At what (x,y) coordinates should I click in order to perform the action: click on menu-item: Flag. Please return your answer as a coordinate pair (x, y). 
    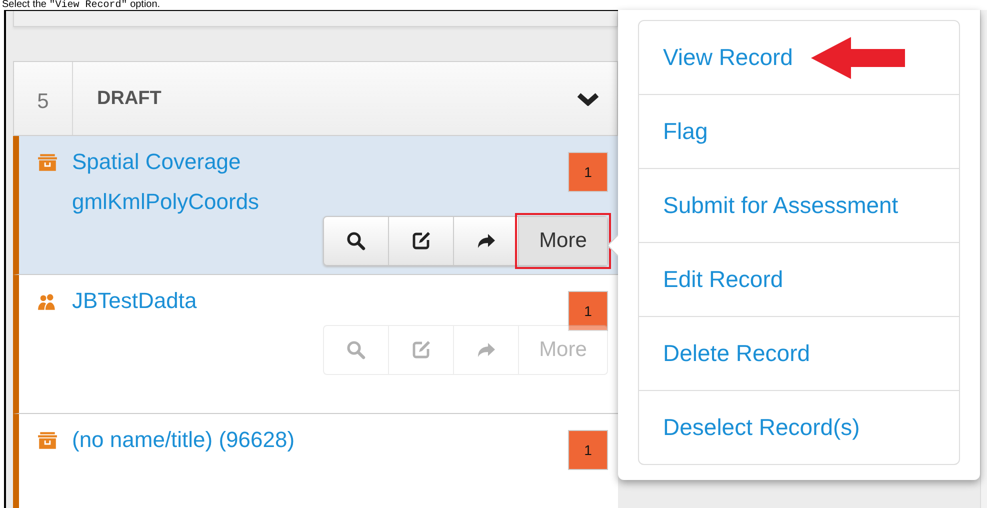
    Looking at the image, I should click on (799, 131).